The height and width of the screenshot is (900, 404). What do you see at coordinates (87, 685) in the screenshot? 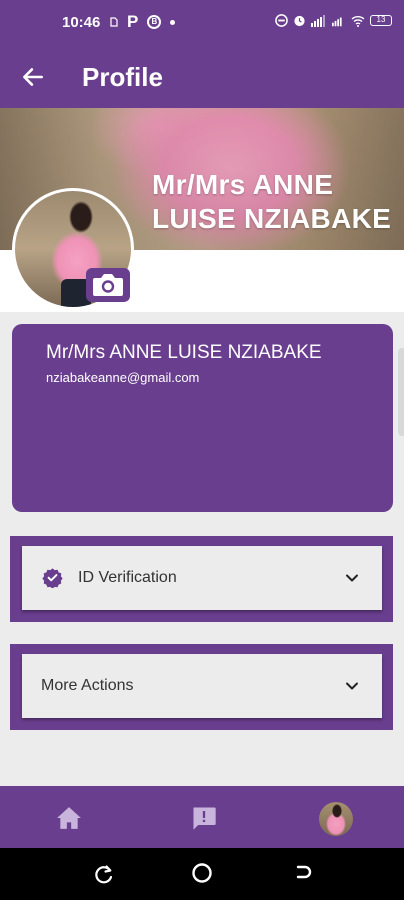
I see `more-actions-label: More Actions` at bounding box center [87, 685].